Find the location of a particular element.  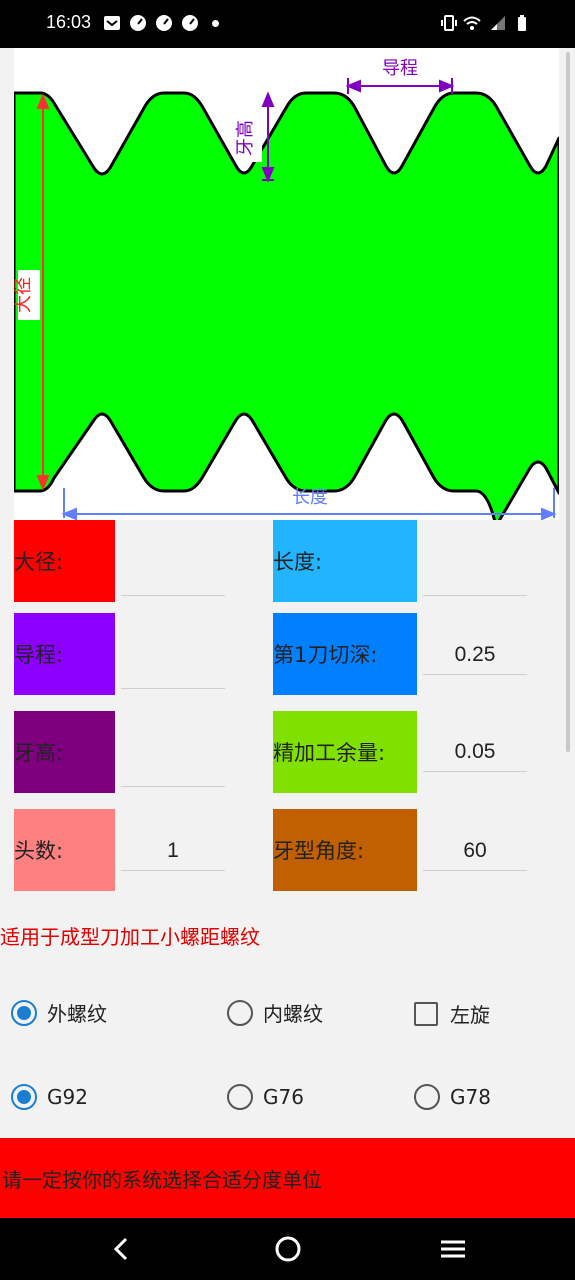

left-hand-label: 左旋 is located at coordinates (470, 1015).